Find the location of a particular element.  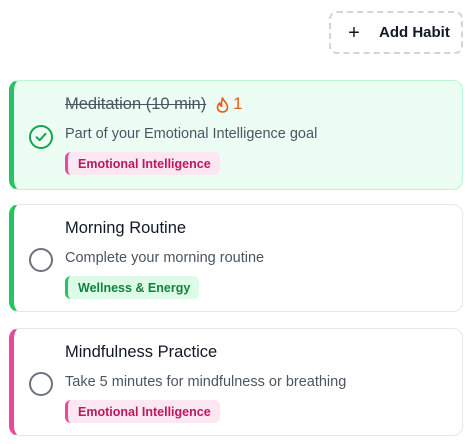

habit-description: Complete your morning routine is located at coordinates (165, 258).